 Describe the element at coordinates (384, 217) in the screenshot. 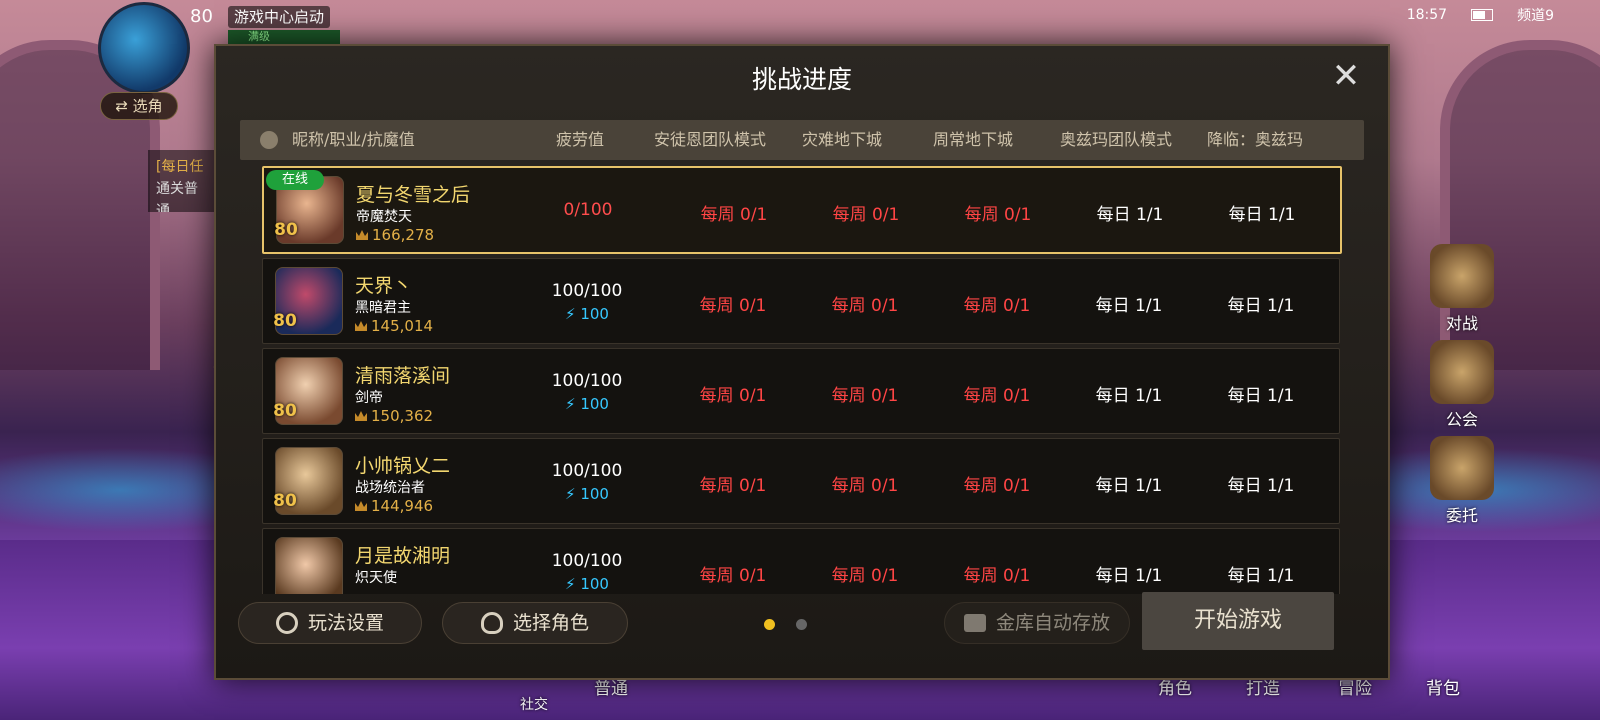

I see `character-job: 帝魔焚天` at that location.